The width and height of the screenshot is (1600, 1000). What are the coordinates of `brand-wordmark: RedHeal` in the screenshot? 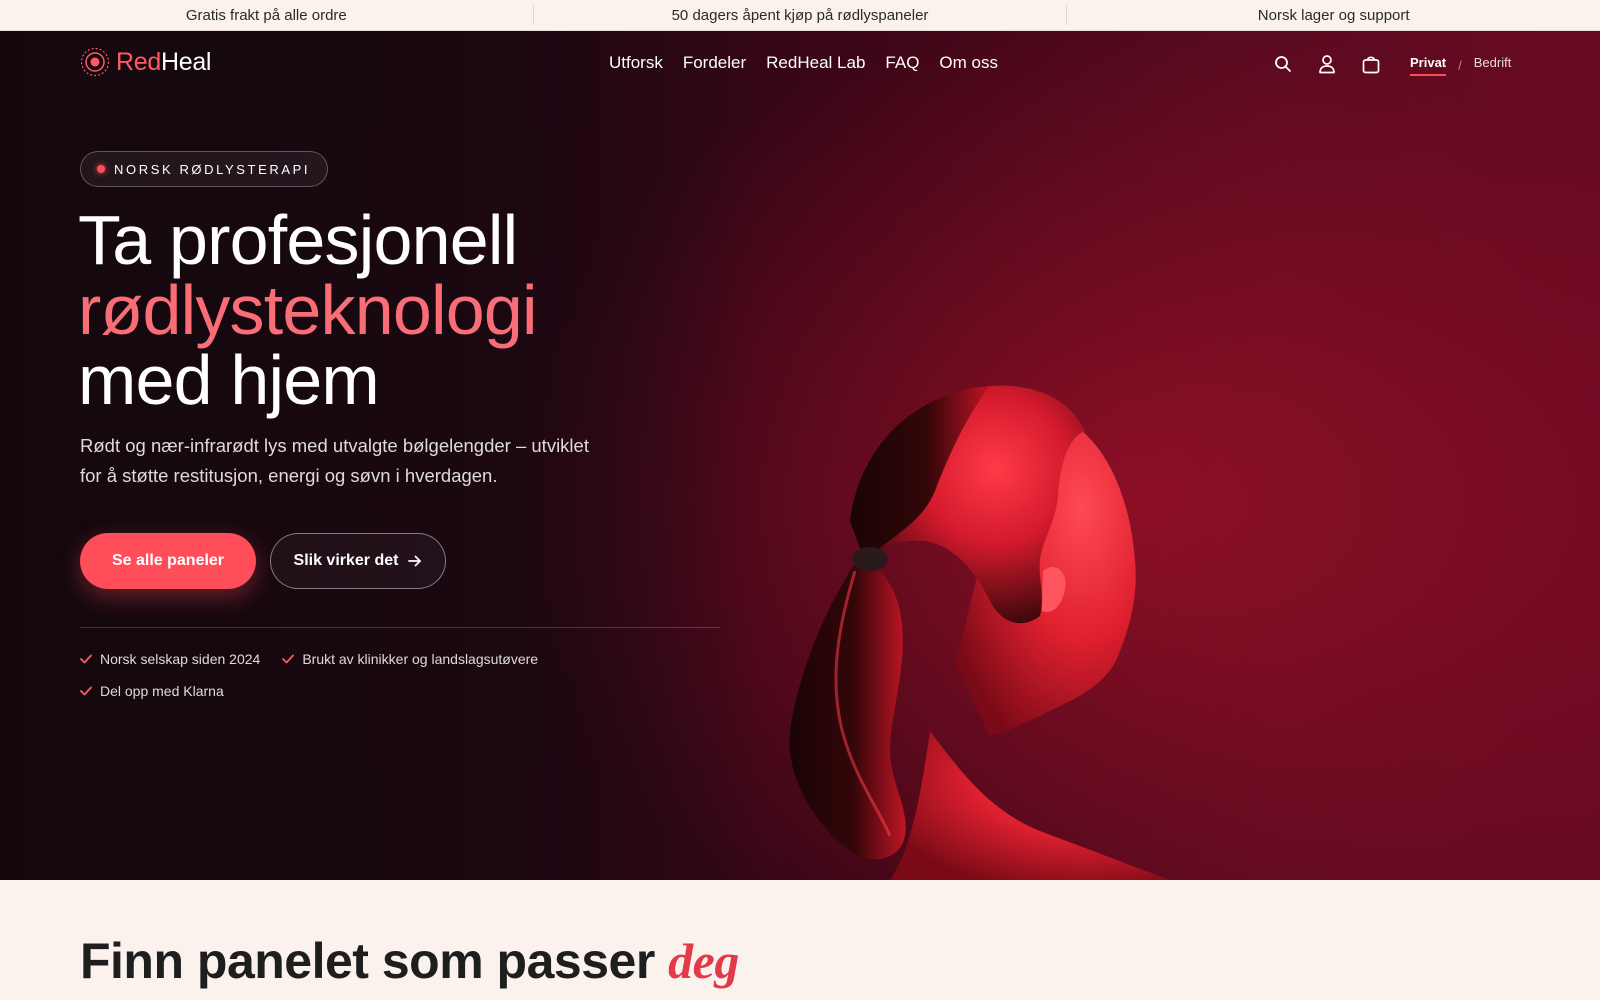 It's located at (163, 62).